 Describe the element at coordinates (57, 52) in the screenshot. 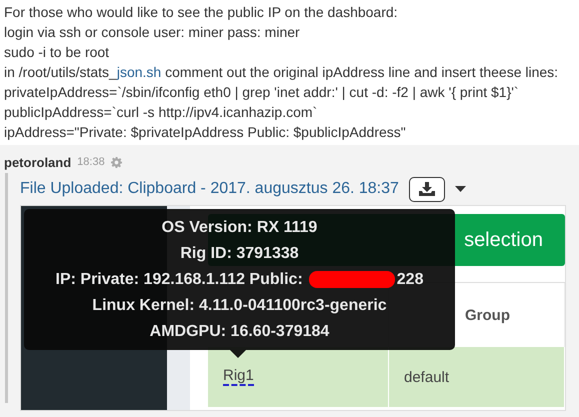

I see `post-text-line: sudo -i to be root` at that location.